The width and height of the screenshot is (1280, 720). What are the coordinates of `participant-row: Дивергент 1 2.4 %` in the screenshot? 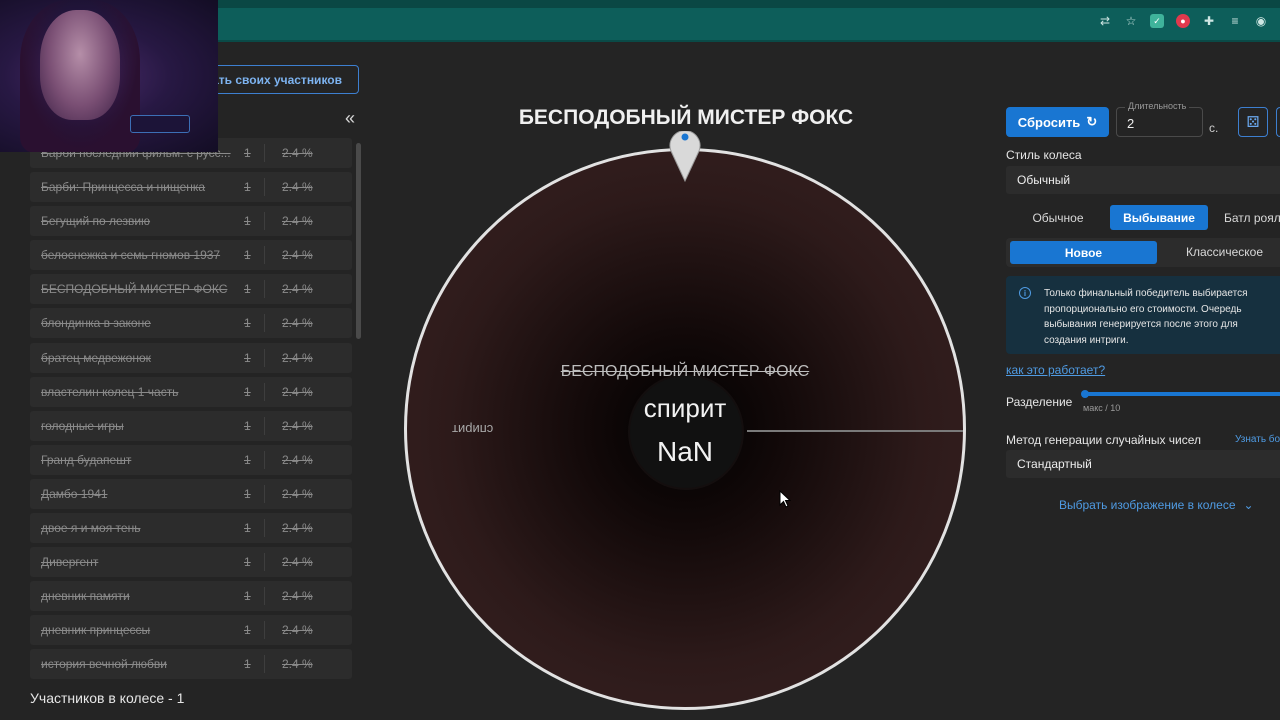 It's located at (191, 562).